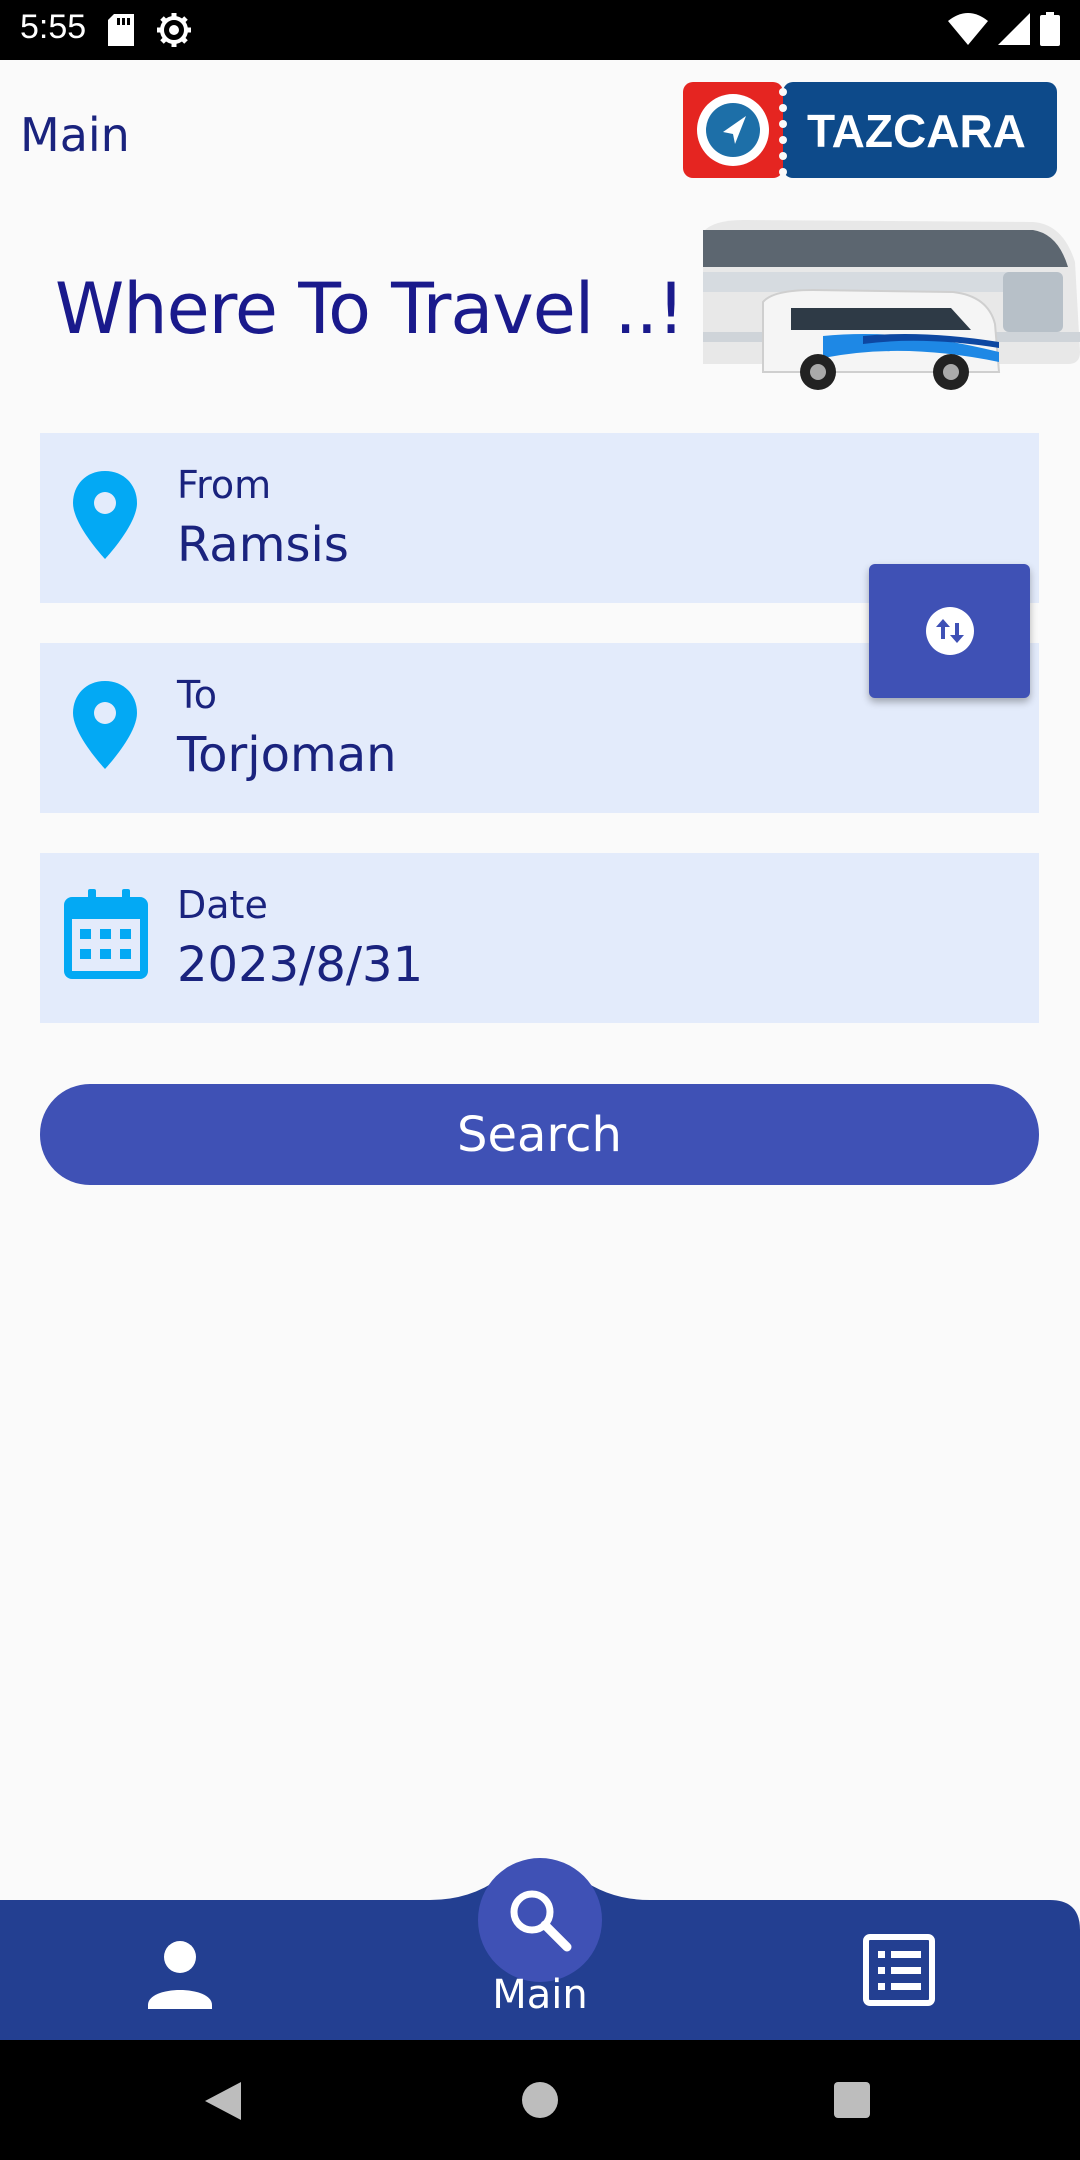 The height and width of the screenshot is (2160, 1080). Describe the element at coordinates (263, 545) in the screenshot. I see `from-value: Ramsis` at that location.